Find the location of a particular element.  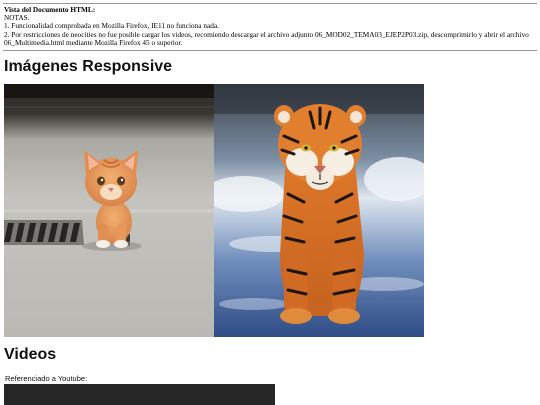

videos-section-title: Videos is located at coordinates (30, 354).